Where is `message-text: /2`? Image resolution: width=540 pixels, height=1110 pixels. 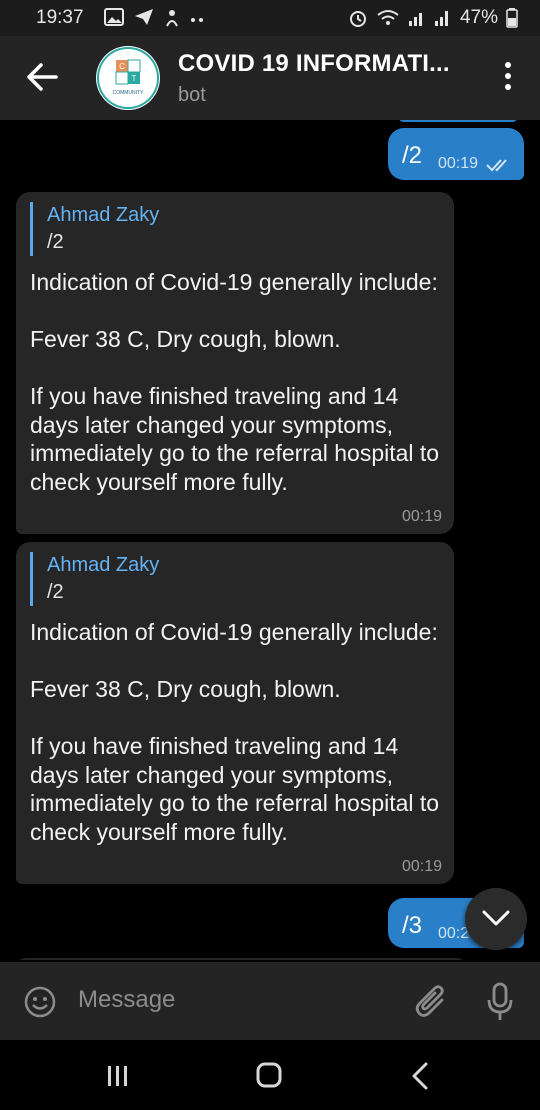 message-text: /2 is located at coordinates (412, 155).